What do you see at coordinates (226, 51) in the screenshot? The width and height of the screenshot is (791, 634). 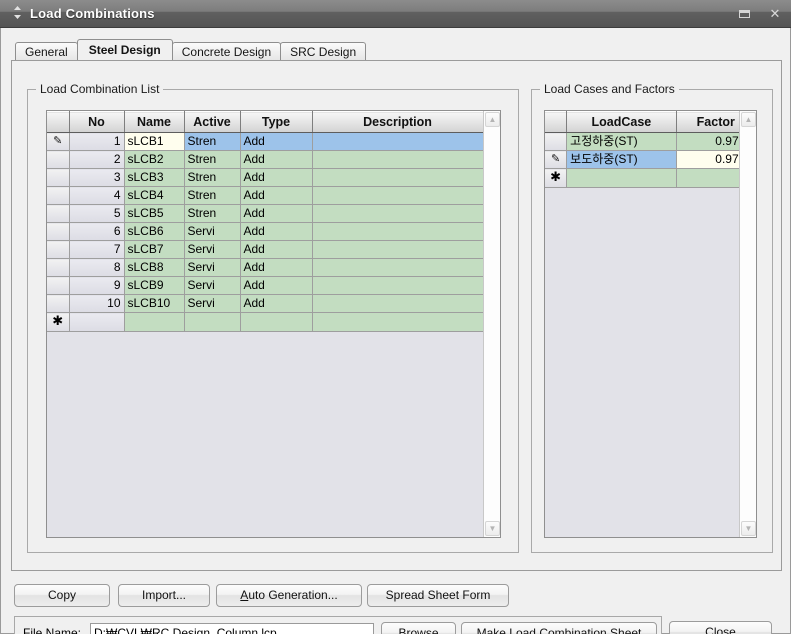 I see `tab-concrete-design: Concrete Design` at bounding box center [226, 51].